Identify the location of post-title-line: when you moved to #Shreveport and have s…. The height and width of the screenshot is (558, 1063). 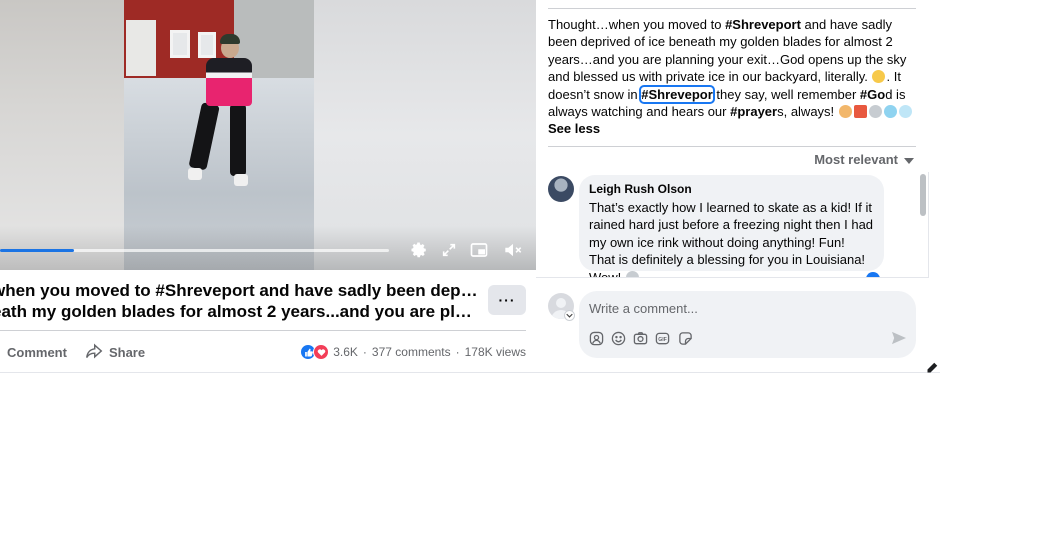
(239, 290).